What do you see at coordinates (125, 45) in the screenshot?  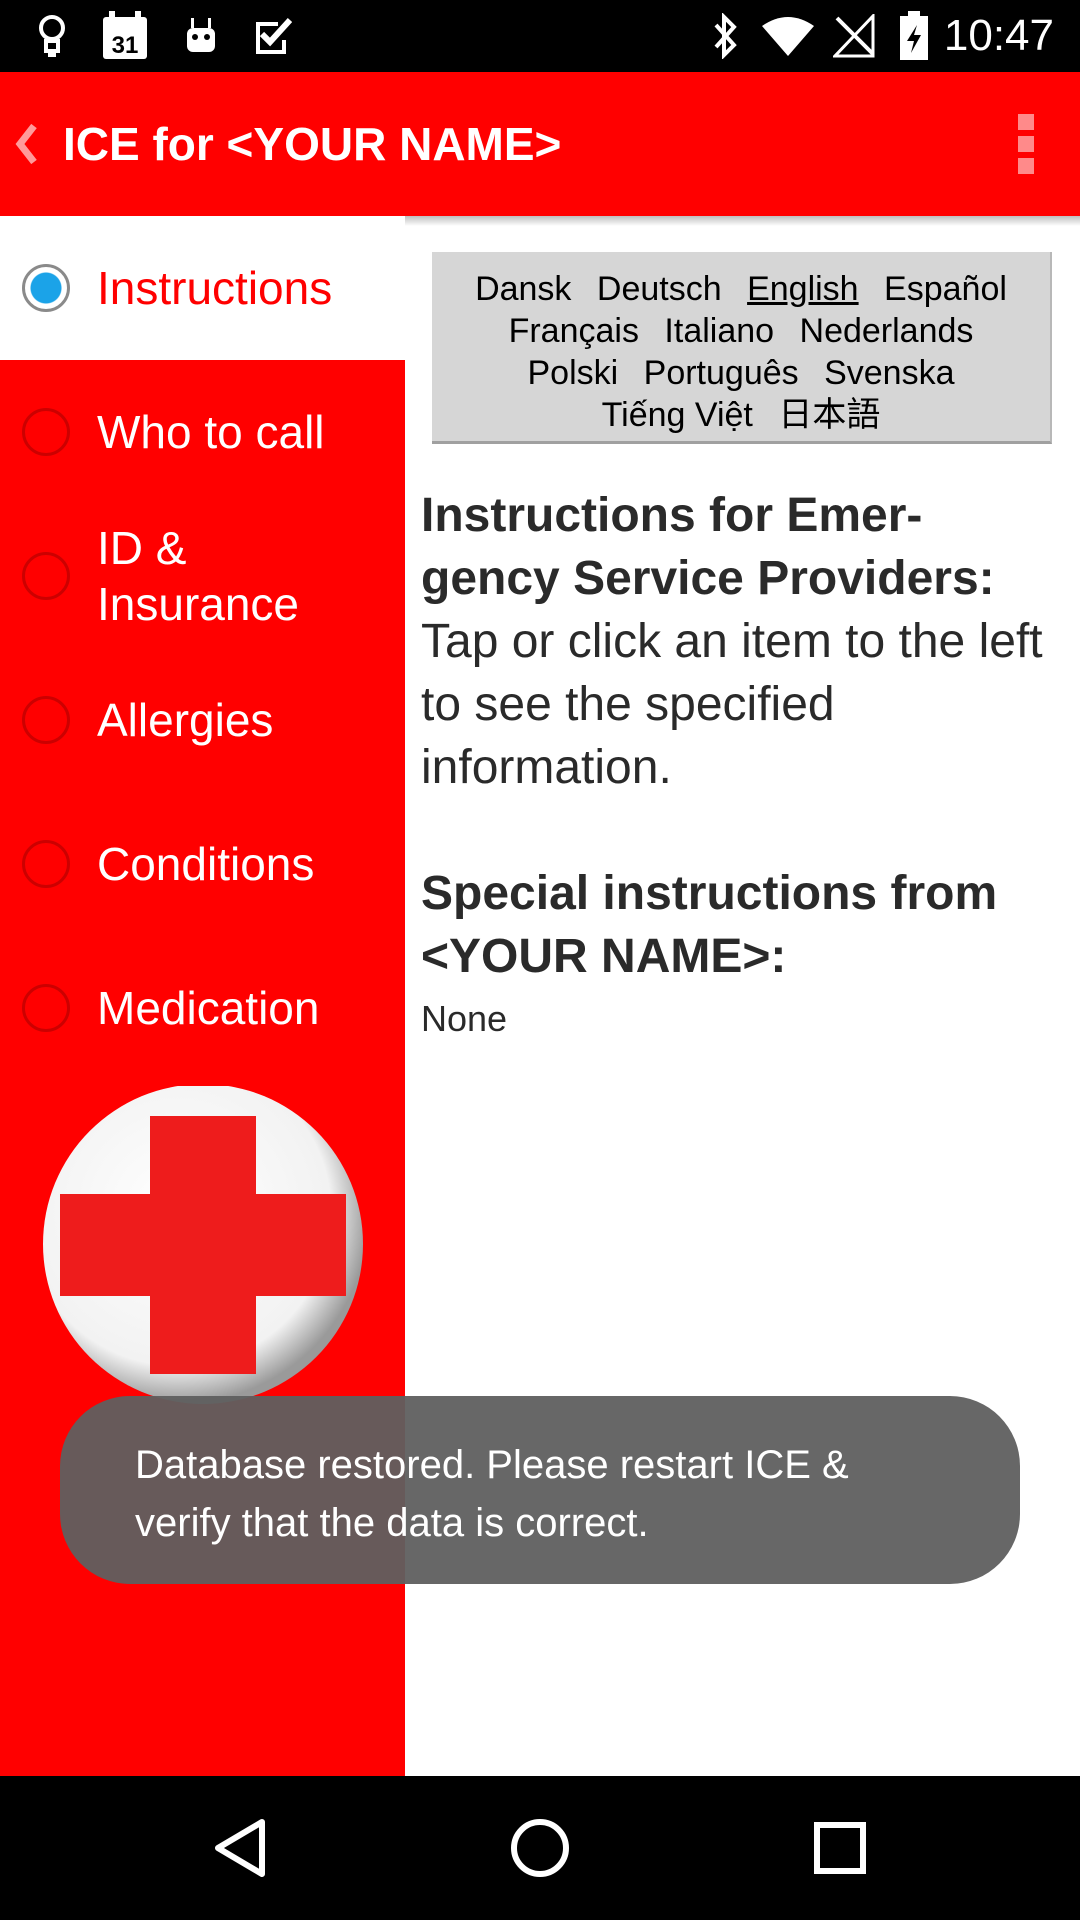 I see `calendar-day: 31` at bounding box center [125, 45].